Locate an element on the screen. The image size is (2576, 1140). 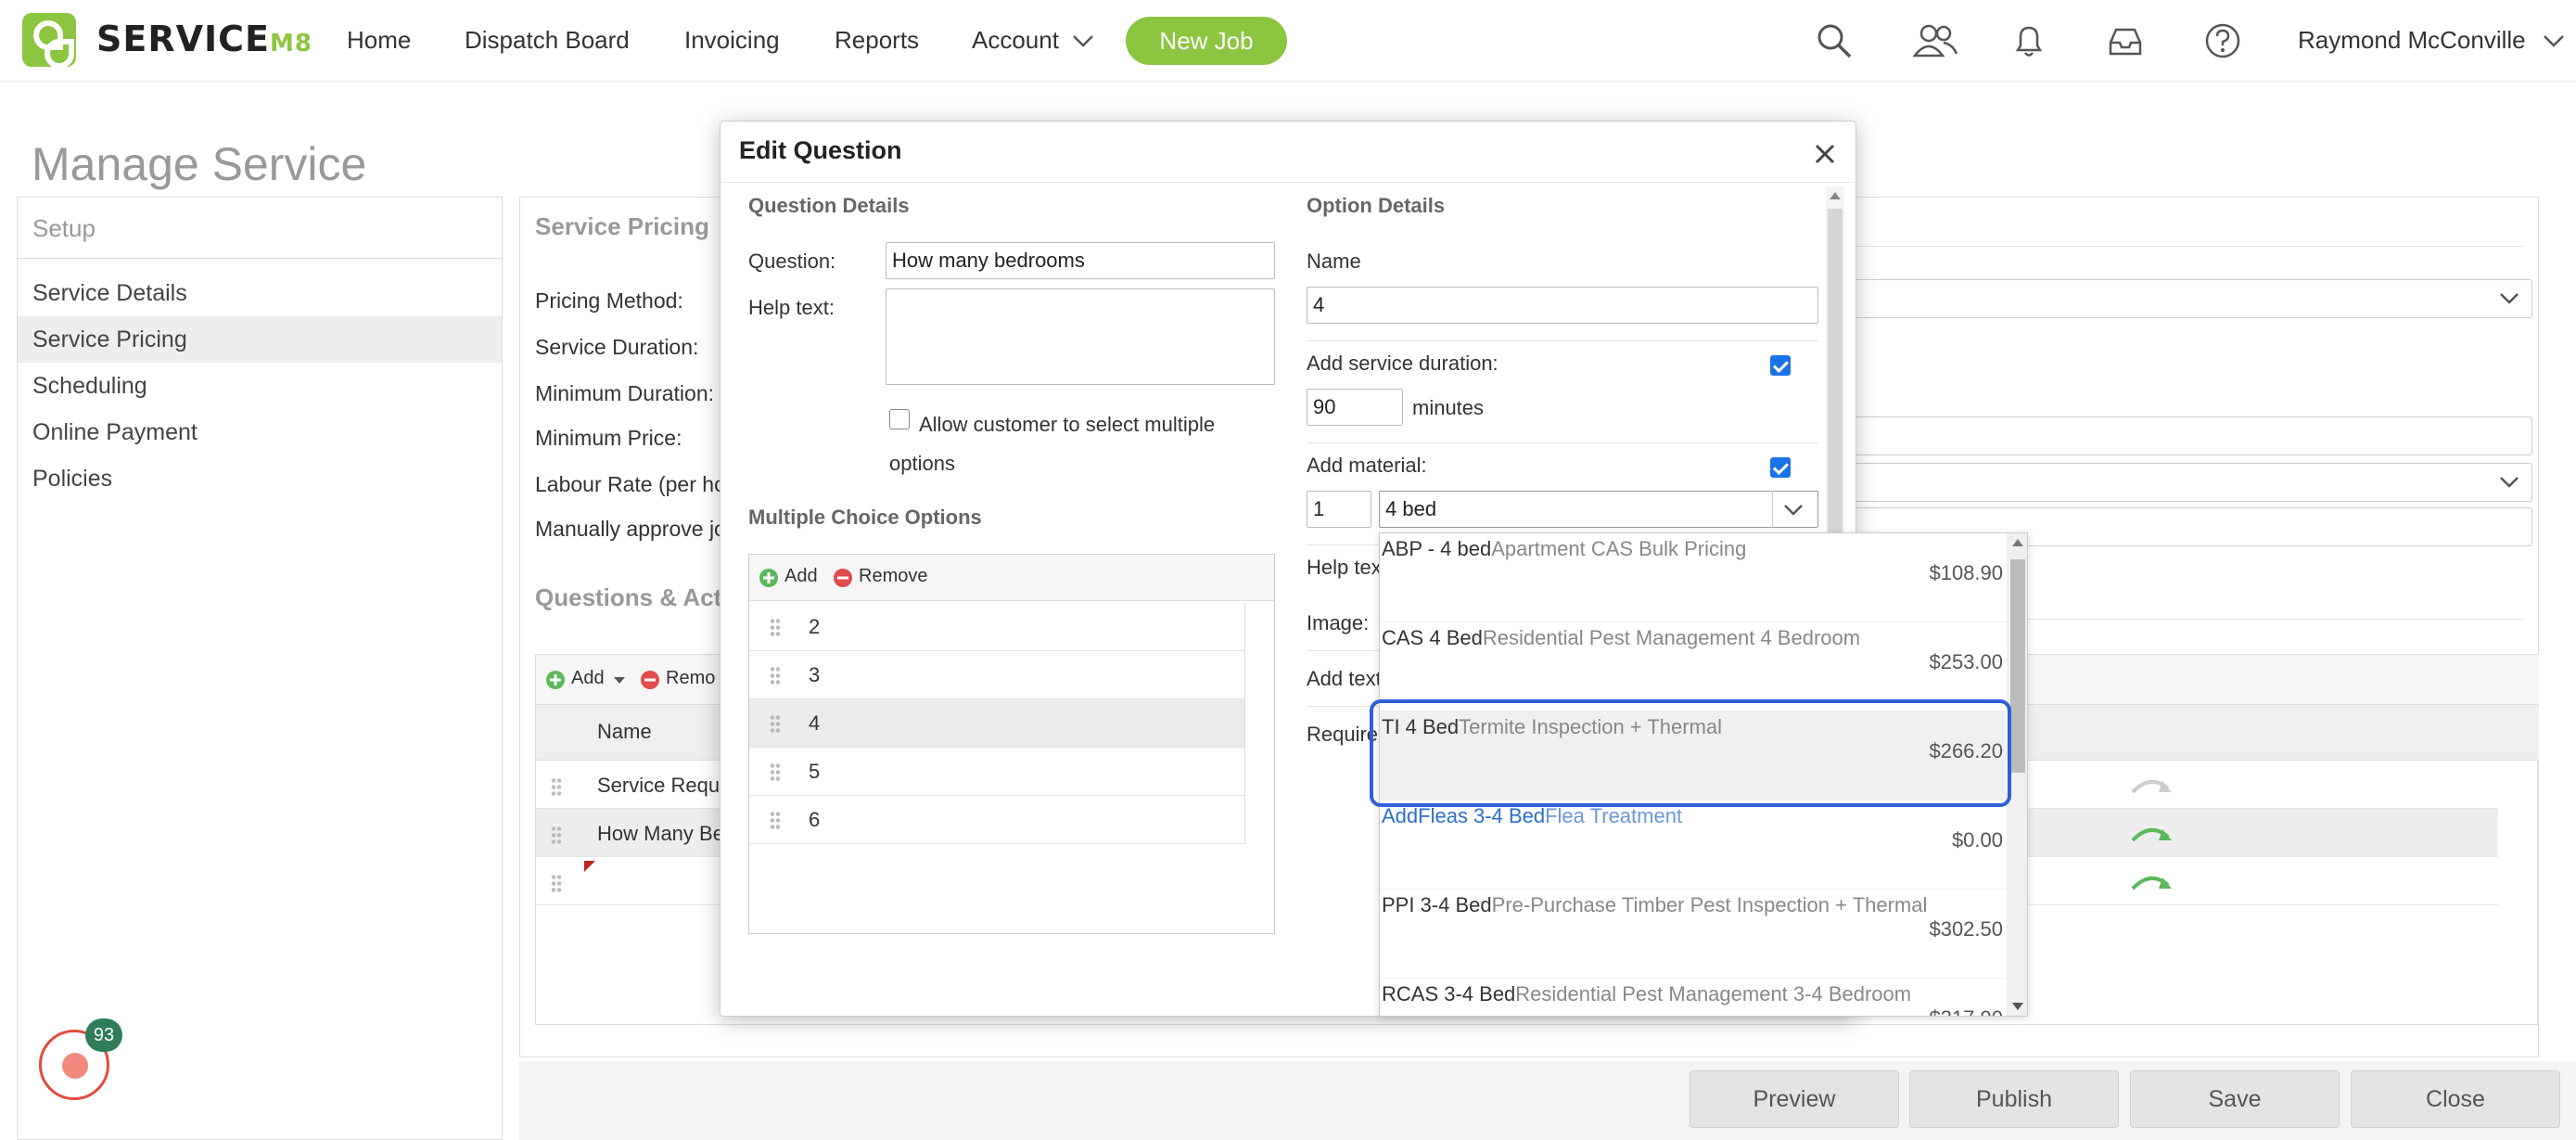
close-icon is located at coordinates (1825, 154).